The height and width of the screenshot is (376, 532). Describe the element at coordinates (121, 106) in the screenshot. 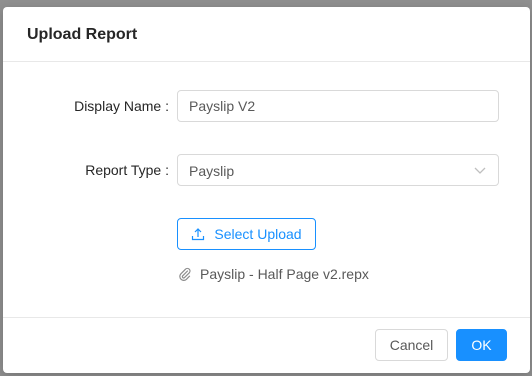

I see `display-name-label: Display Name :` at that location.